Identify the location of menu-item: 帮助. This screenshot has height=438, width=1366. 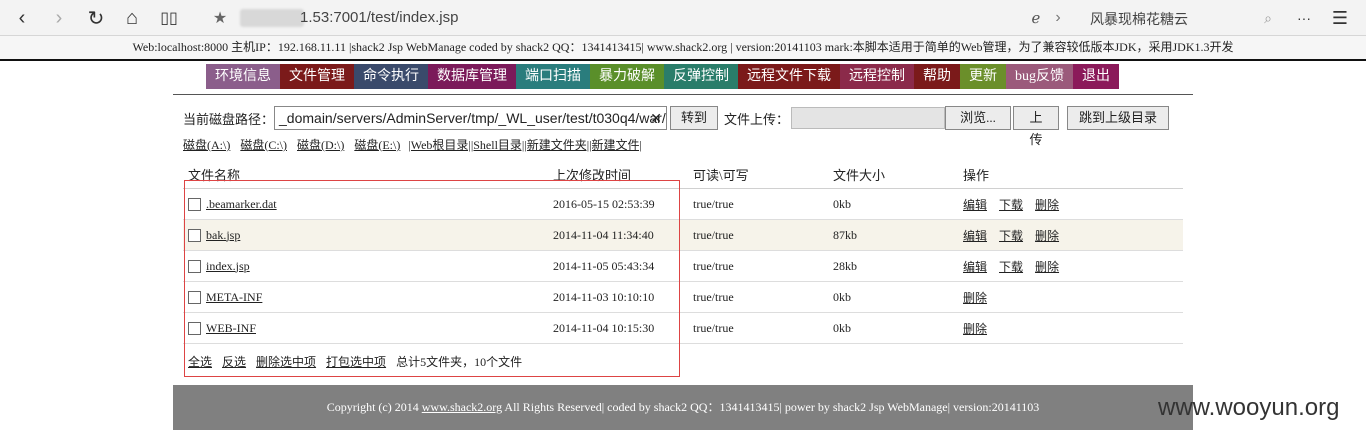
(937, 76).